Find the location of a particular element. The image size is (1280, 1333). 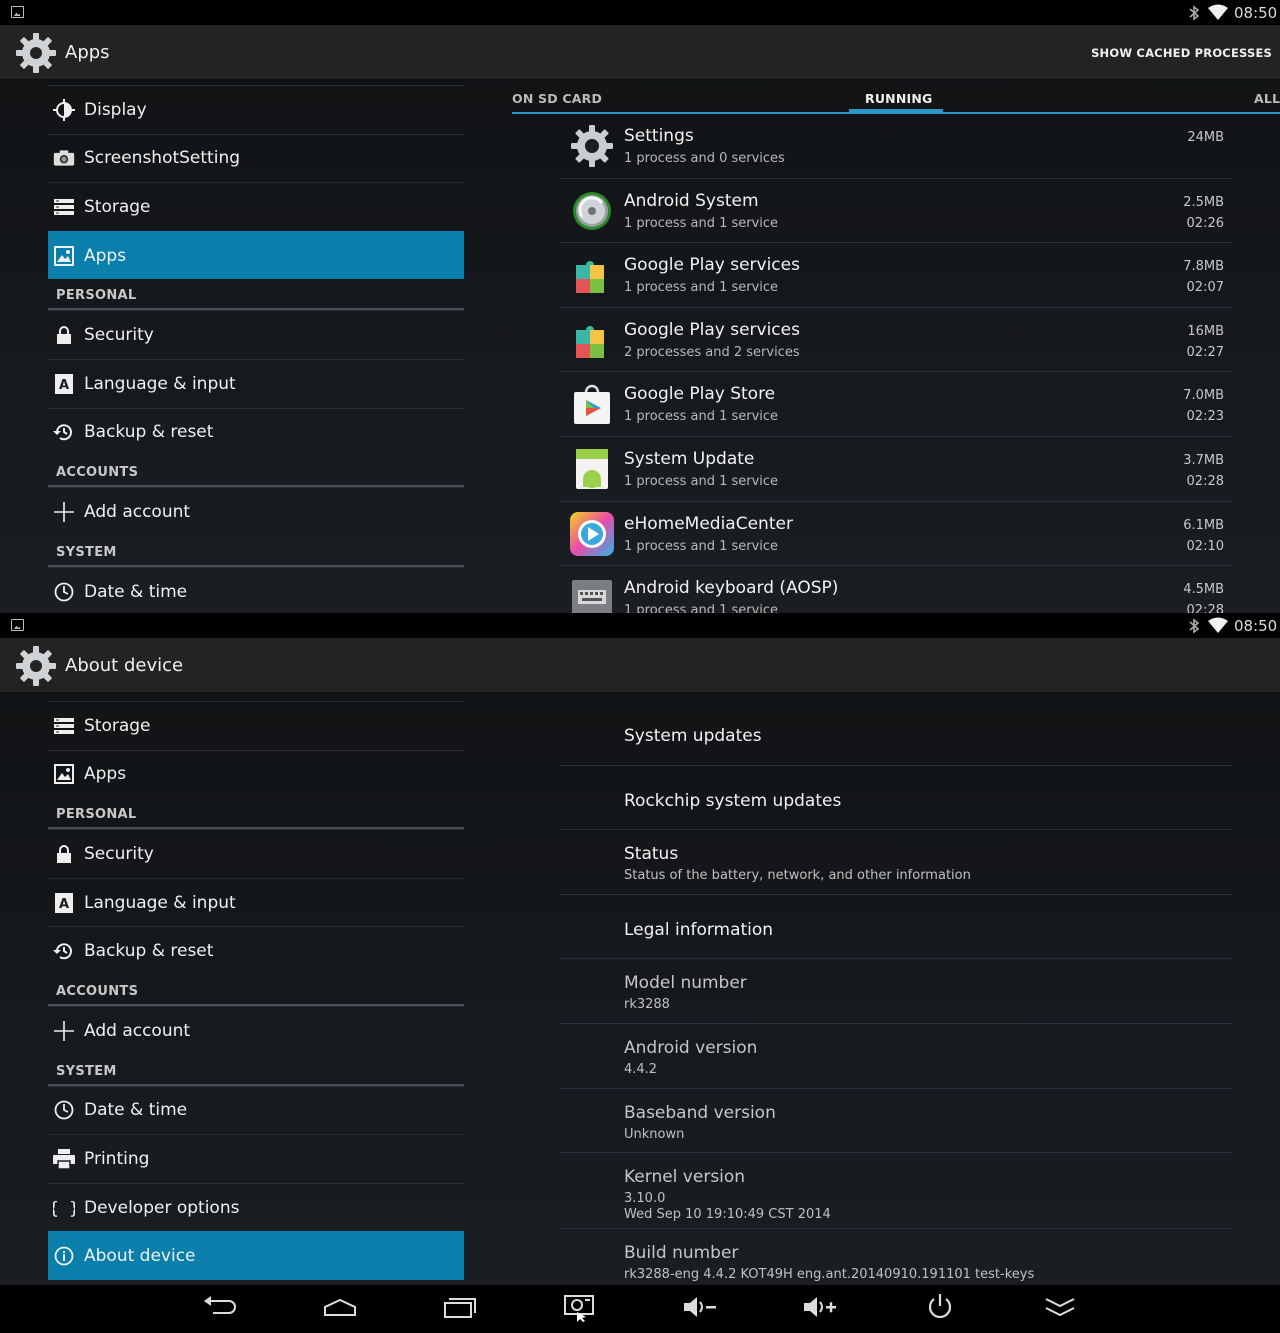

puzzle-icon is located at coordinates (592, 275).